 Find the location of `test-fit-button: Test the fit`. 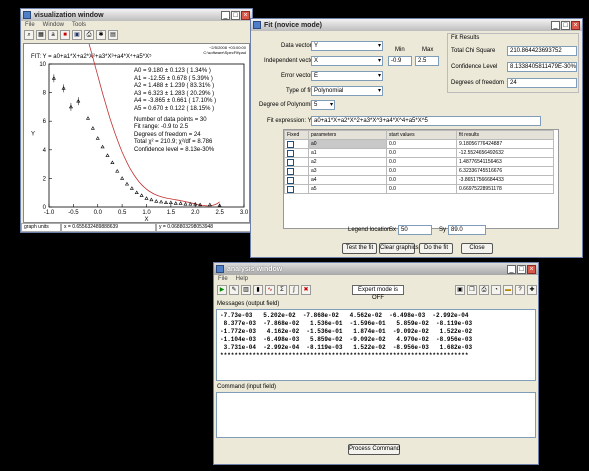

test-fit-button: Test the fit is located at coordinates (359, 248).